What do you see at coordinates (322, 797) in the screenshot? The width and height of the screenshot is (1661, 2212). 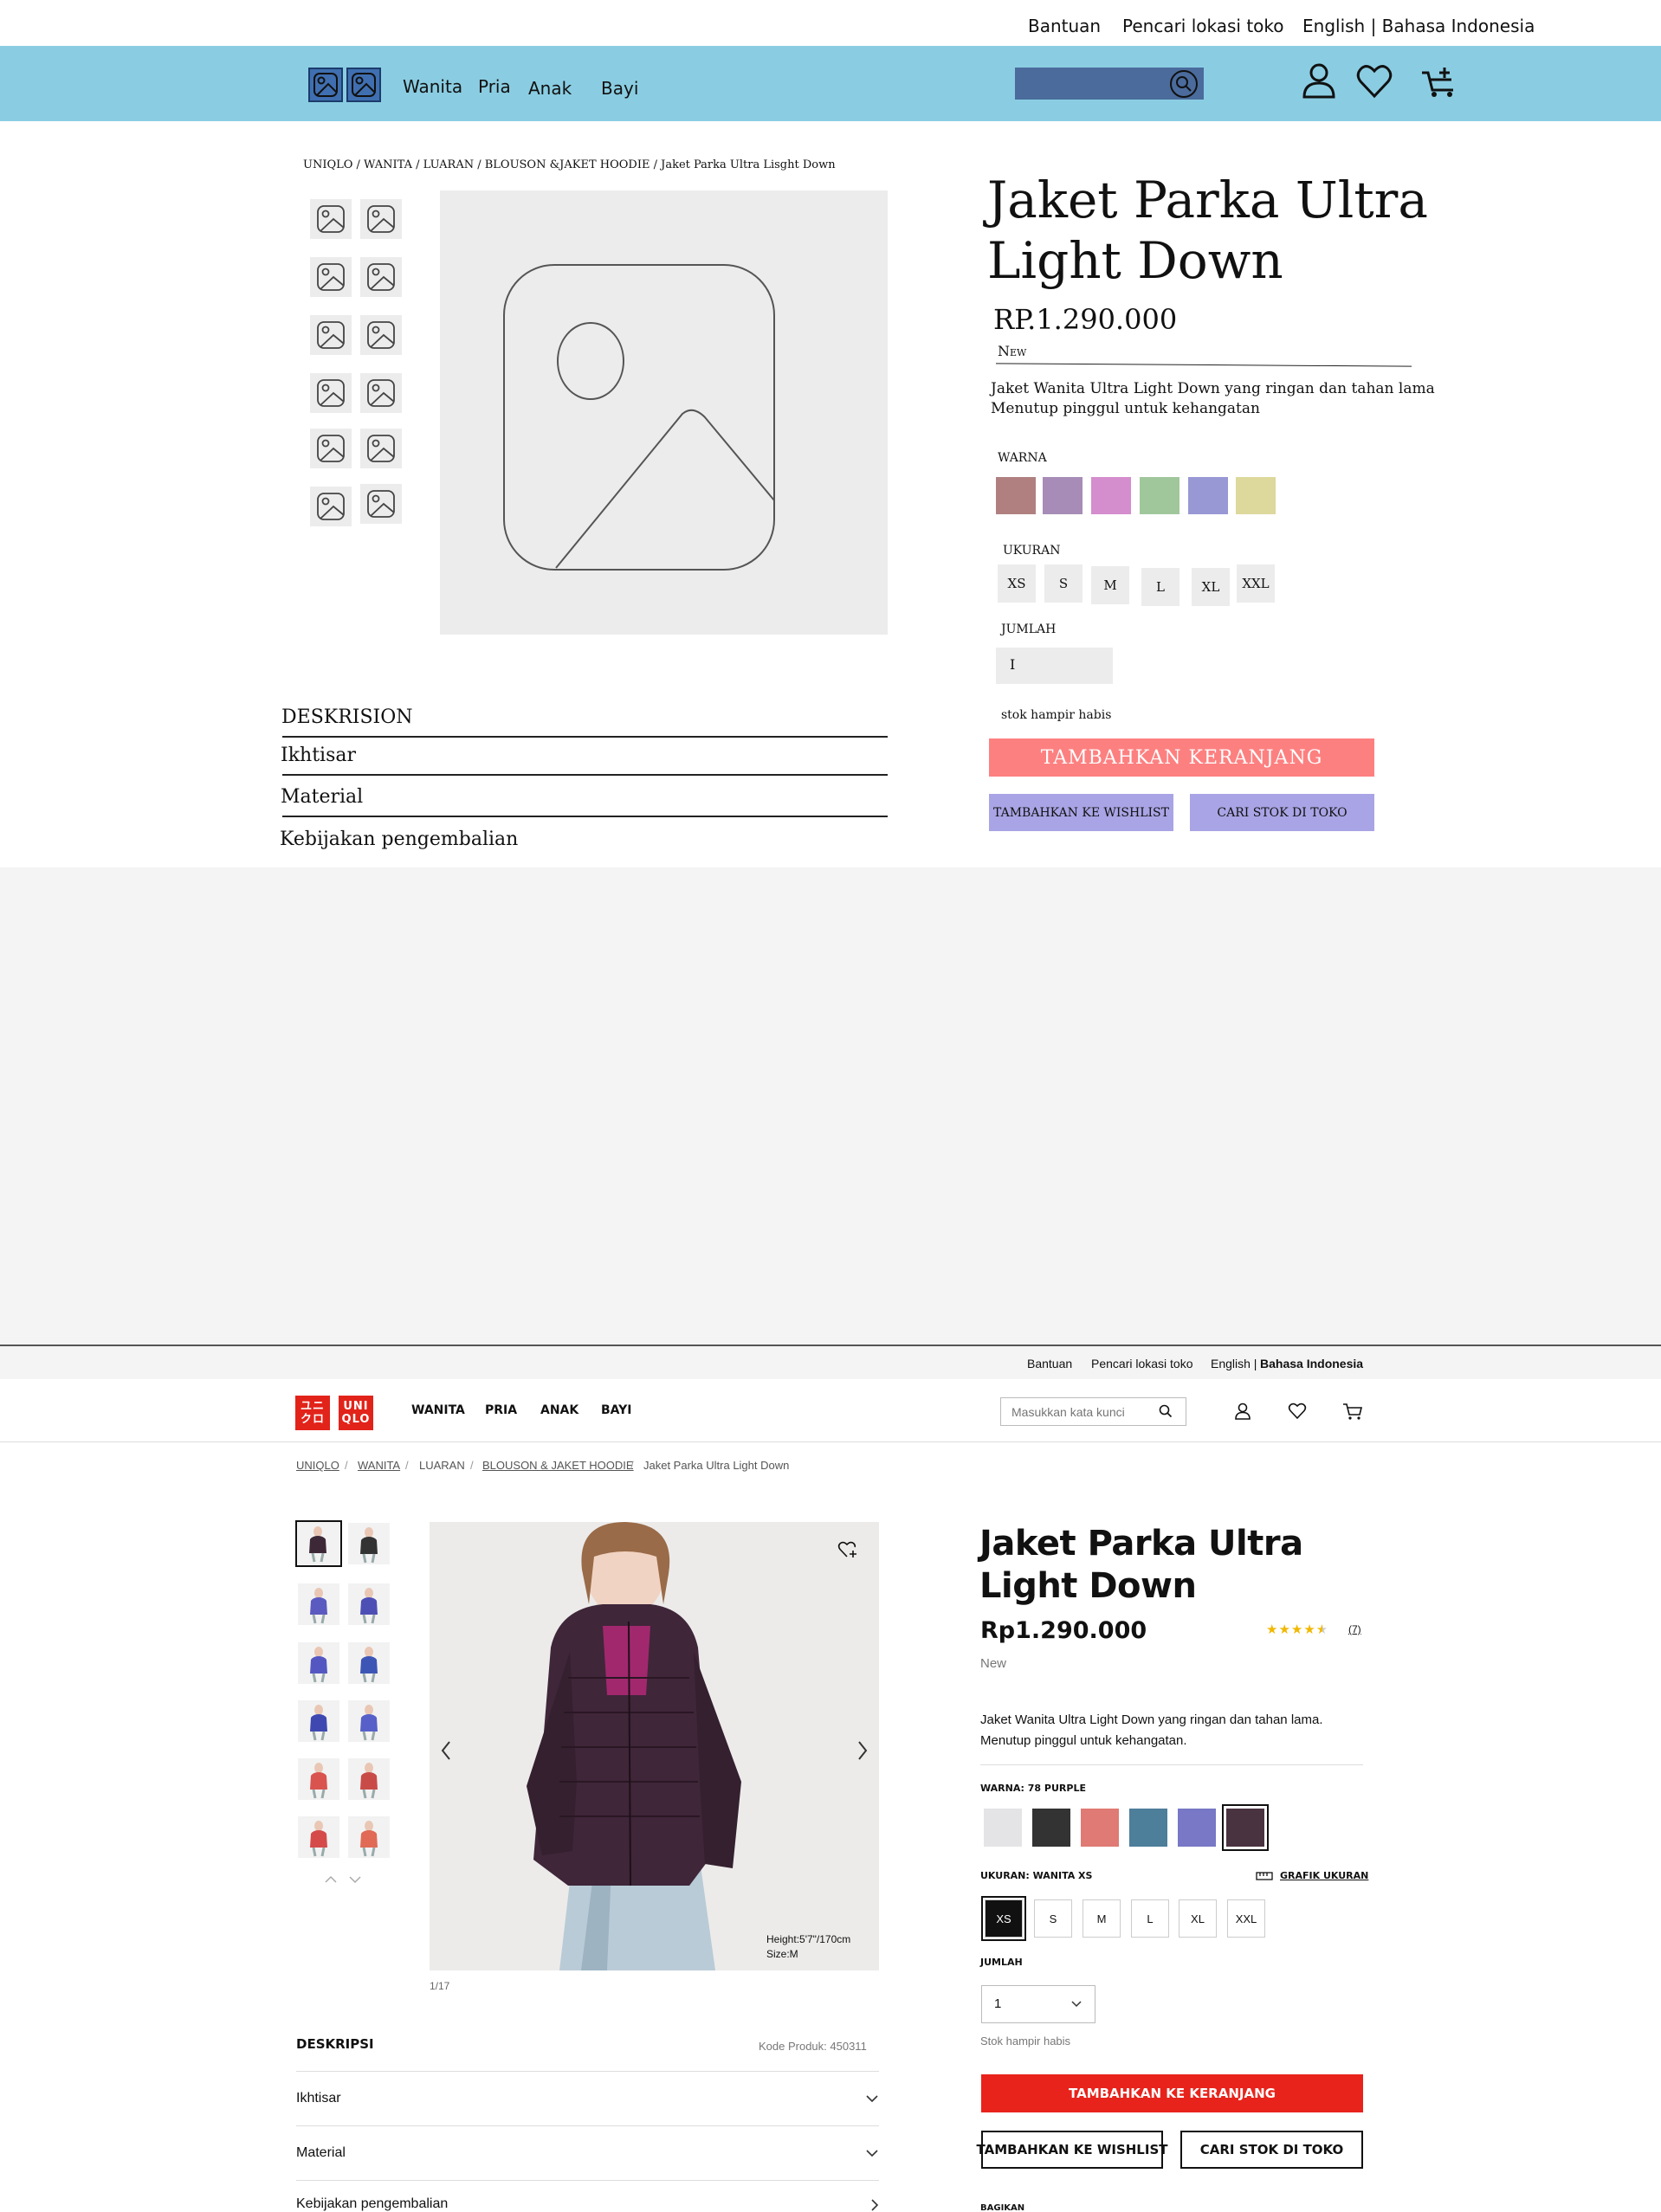 I see `wf-accordion-material: Material` at bounding box center [322, 797].